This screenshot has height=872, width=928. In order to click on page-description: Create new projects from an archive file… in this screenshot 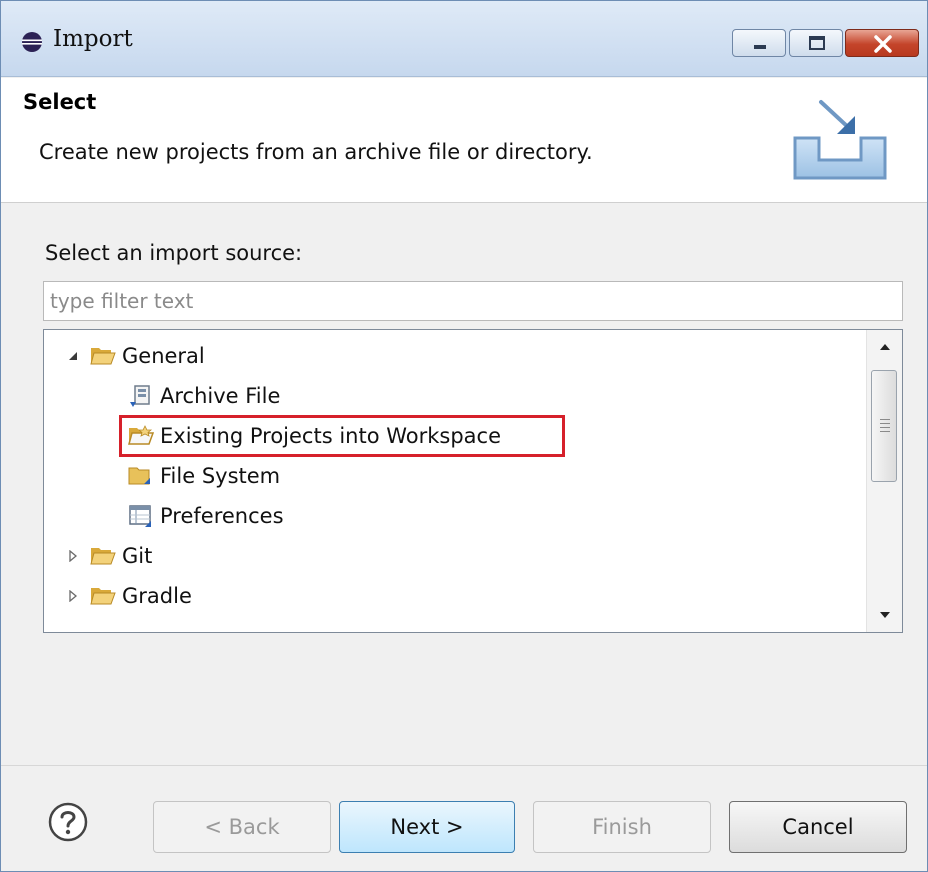, I will do `click(316, 152)`.